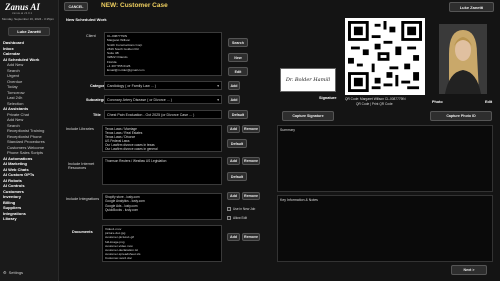 The width and height of the screenshot is (500, 281). I want to click on app-tagline: zanus.ai v3.0.1, so click(22, 13).